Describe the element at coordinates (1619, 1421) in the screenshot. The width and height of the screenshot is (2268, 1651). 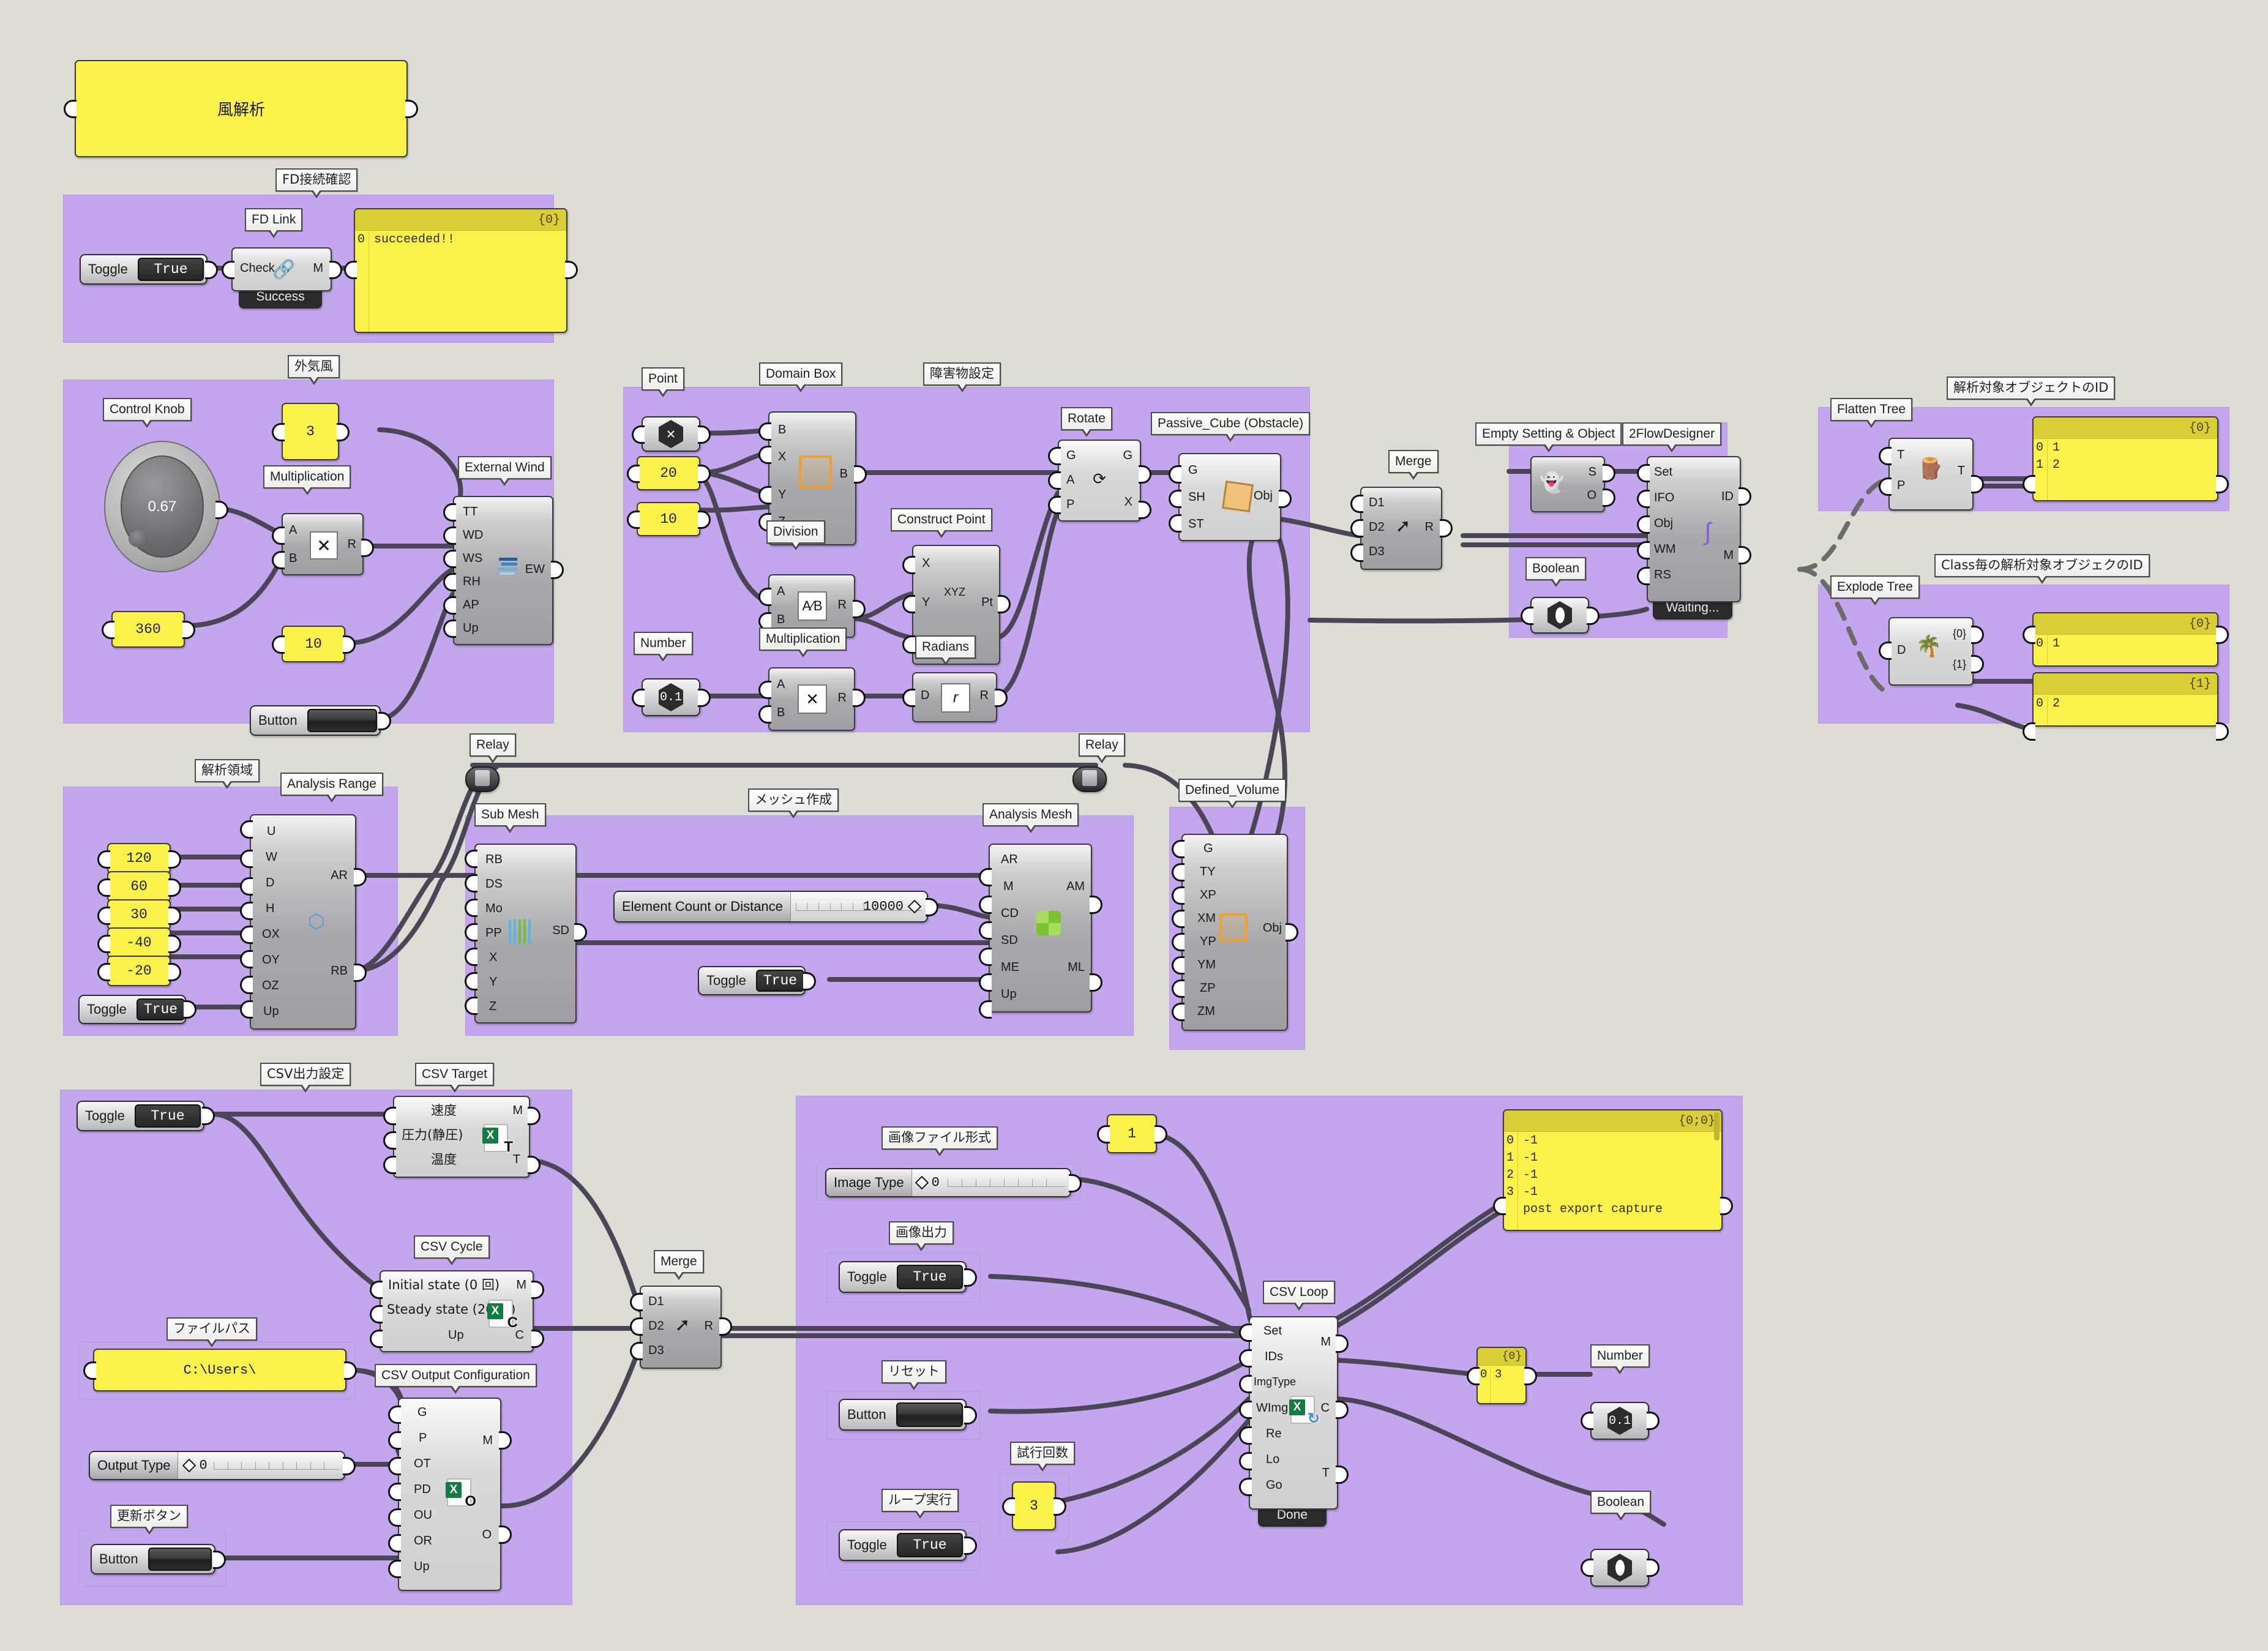
I see `loop-number-param: 0.1` at that location.